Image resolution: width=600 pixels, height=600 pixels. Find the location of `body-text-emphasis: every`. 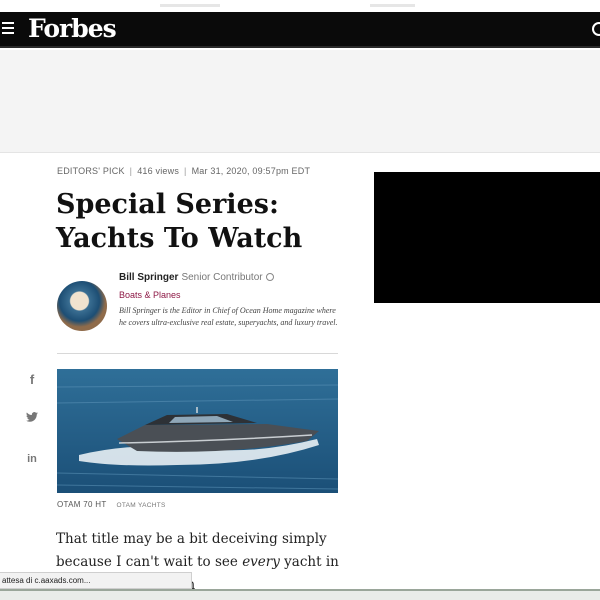

body-text-emphasis: every is located at coordinates (261, 562).